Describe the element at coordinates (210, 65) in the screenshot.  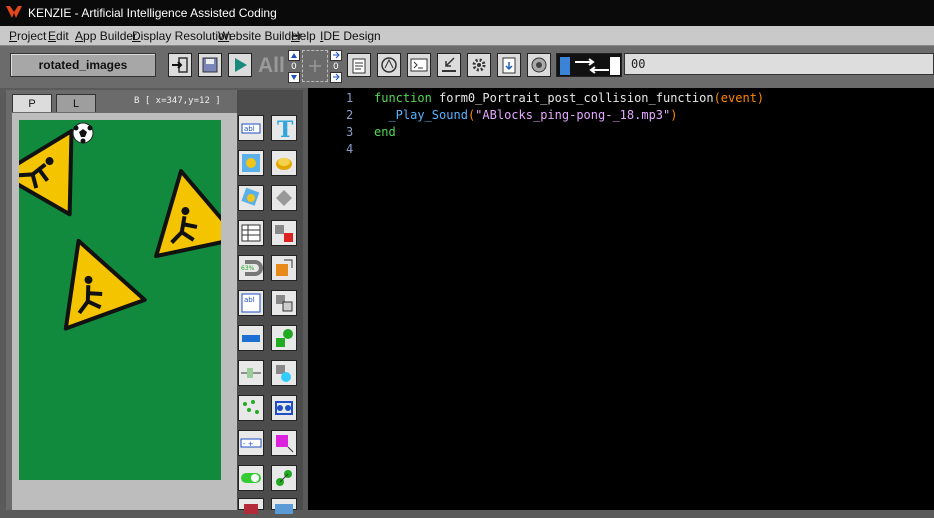
I see `save-button` at that location.